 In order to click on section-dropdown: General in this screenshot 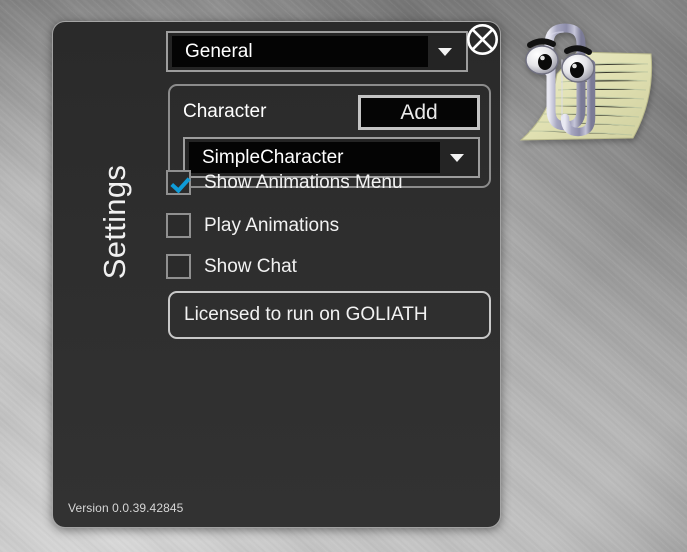, I will do `click(317, 51)`.